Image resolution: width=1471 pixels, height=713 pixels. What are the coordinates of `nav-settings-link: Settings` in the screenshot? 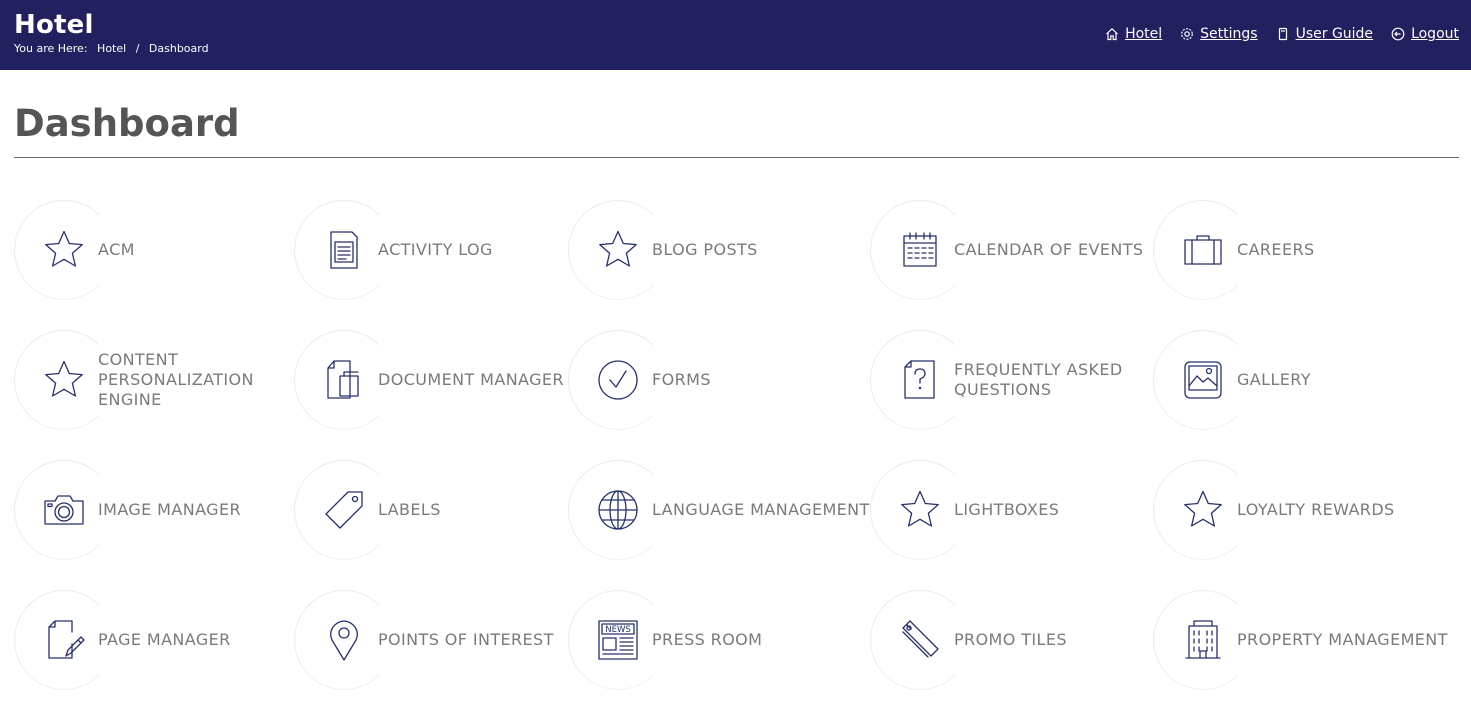 It's located at (1219, 34).